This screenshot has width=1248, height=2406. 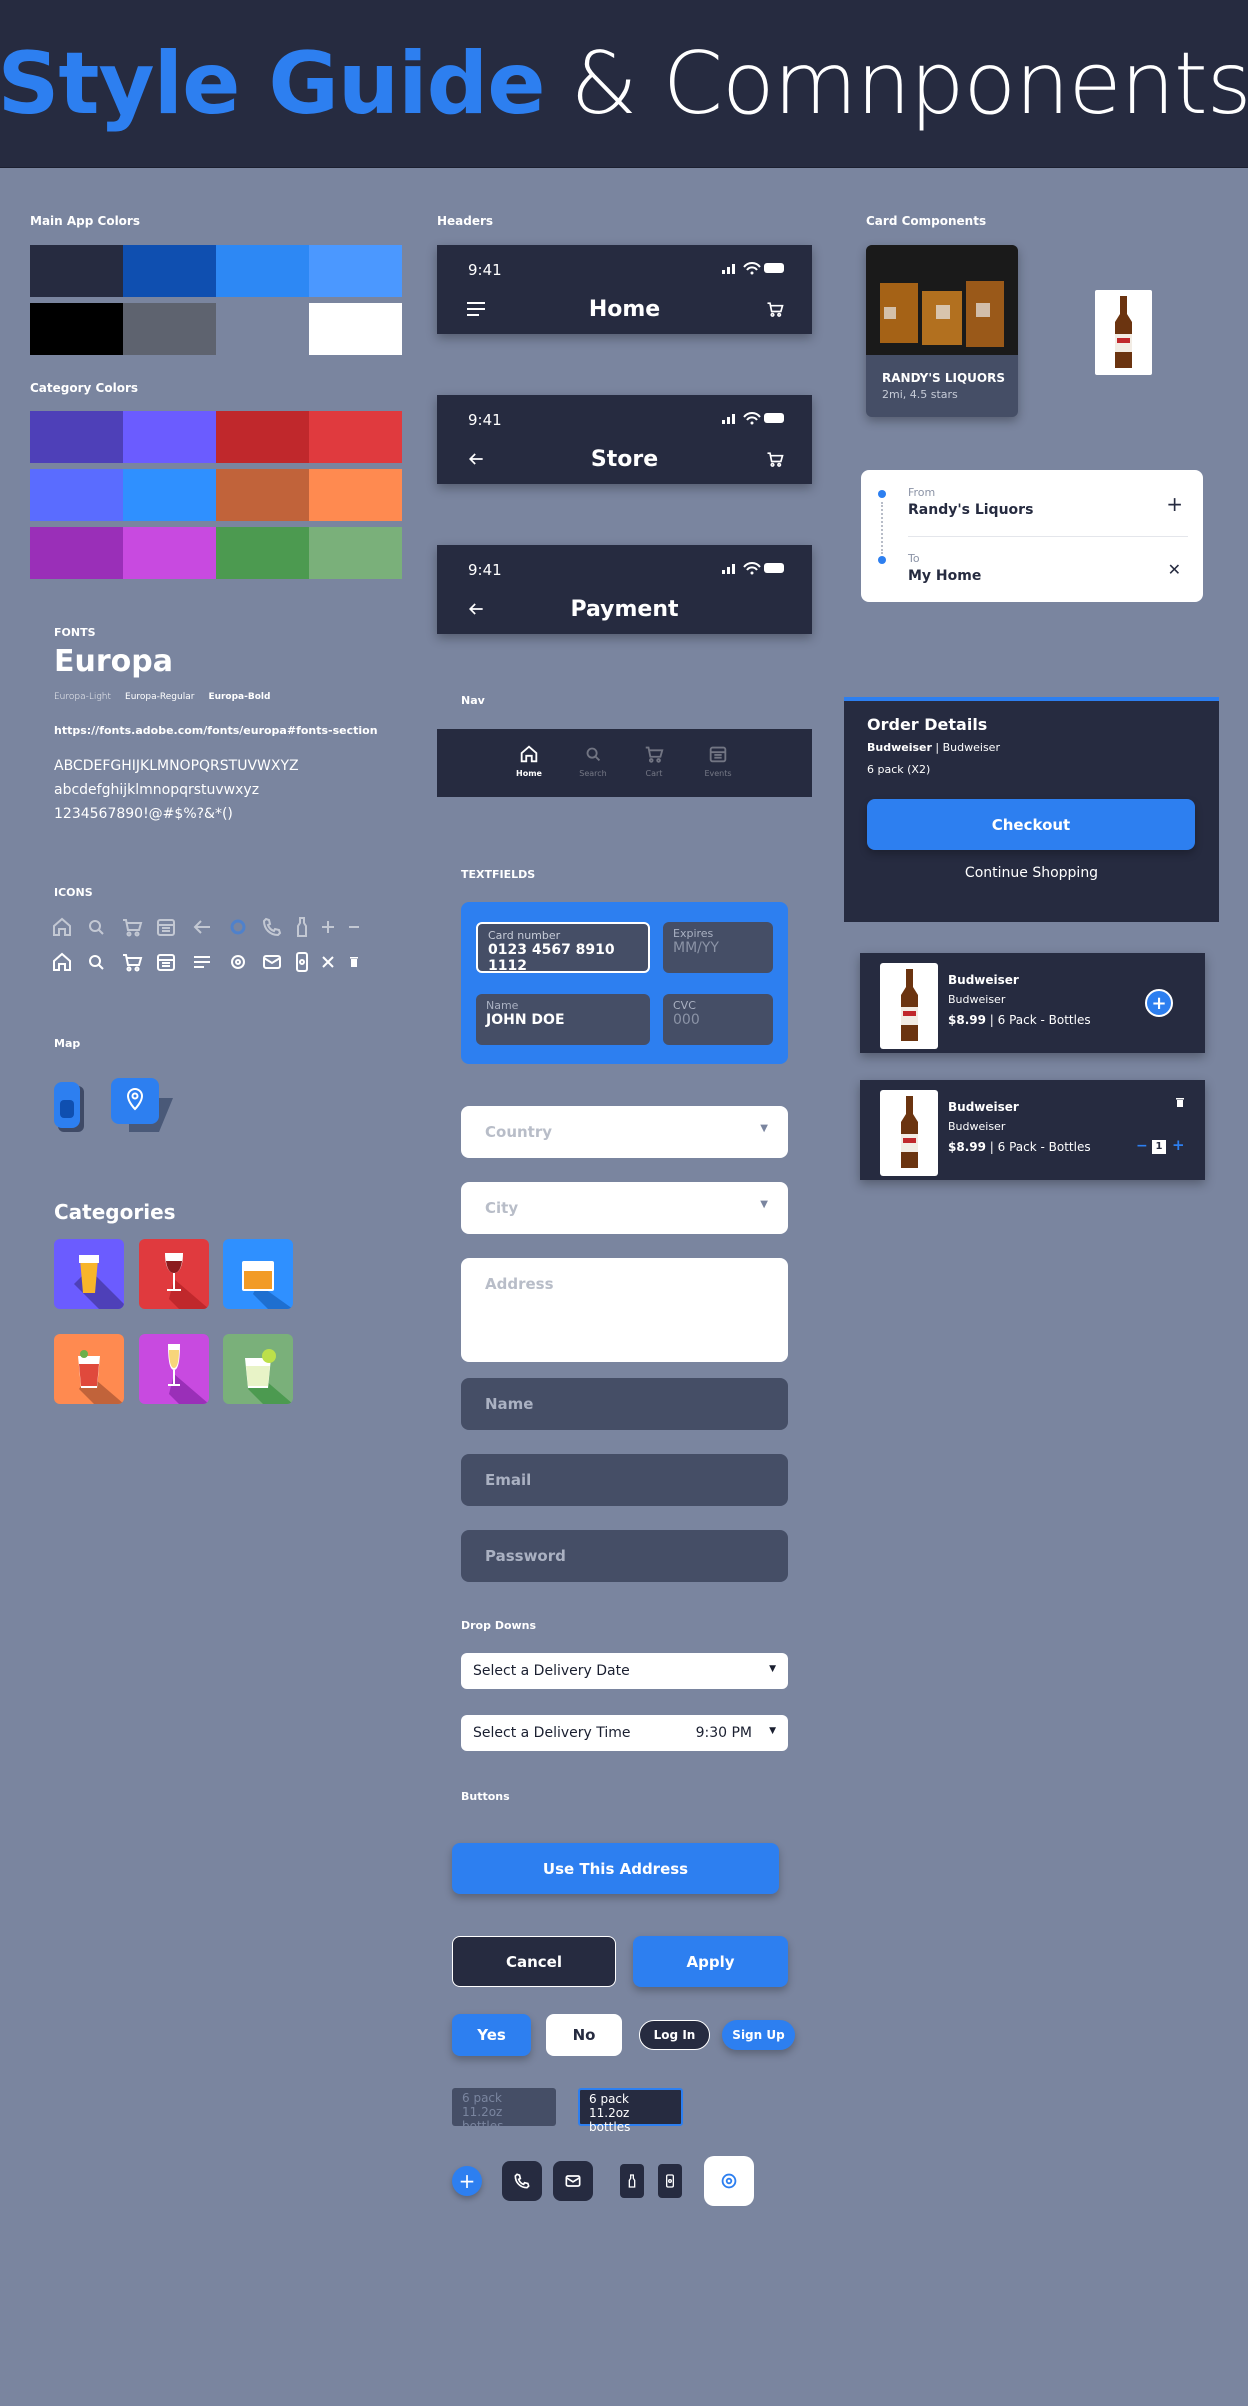 What do you see at coordinates (328, 962) in the screenshot?
I see `close-icon` at bounding box center [328, 962].